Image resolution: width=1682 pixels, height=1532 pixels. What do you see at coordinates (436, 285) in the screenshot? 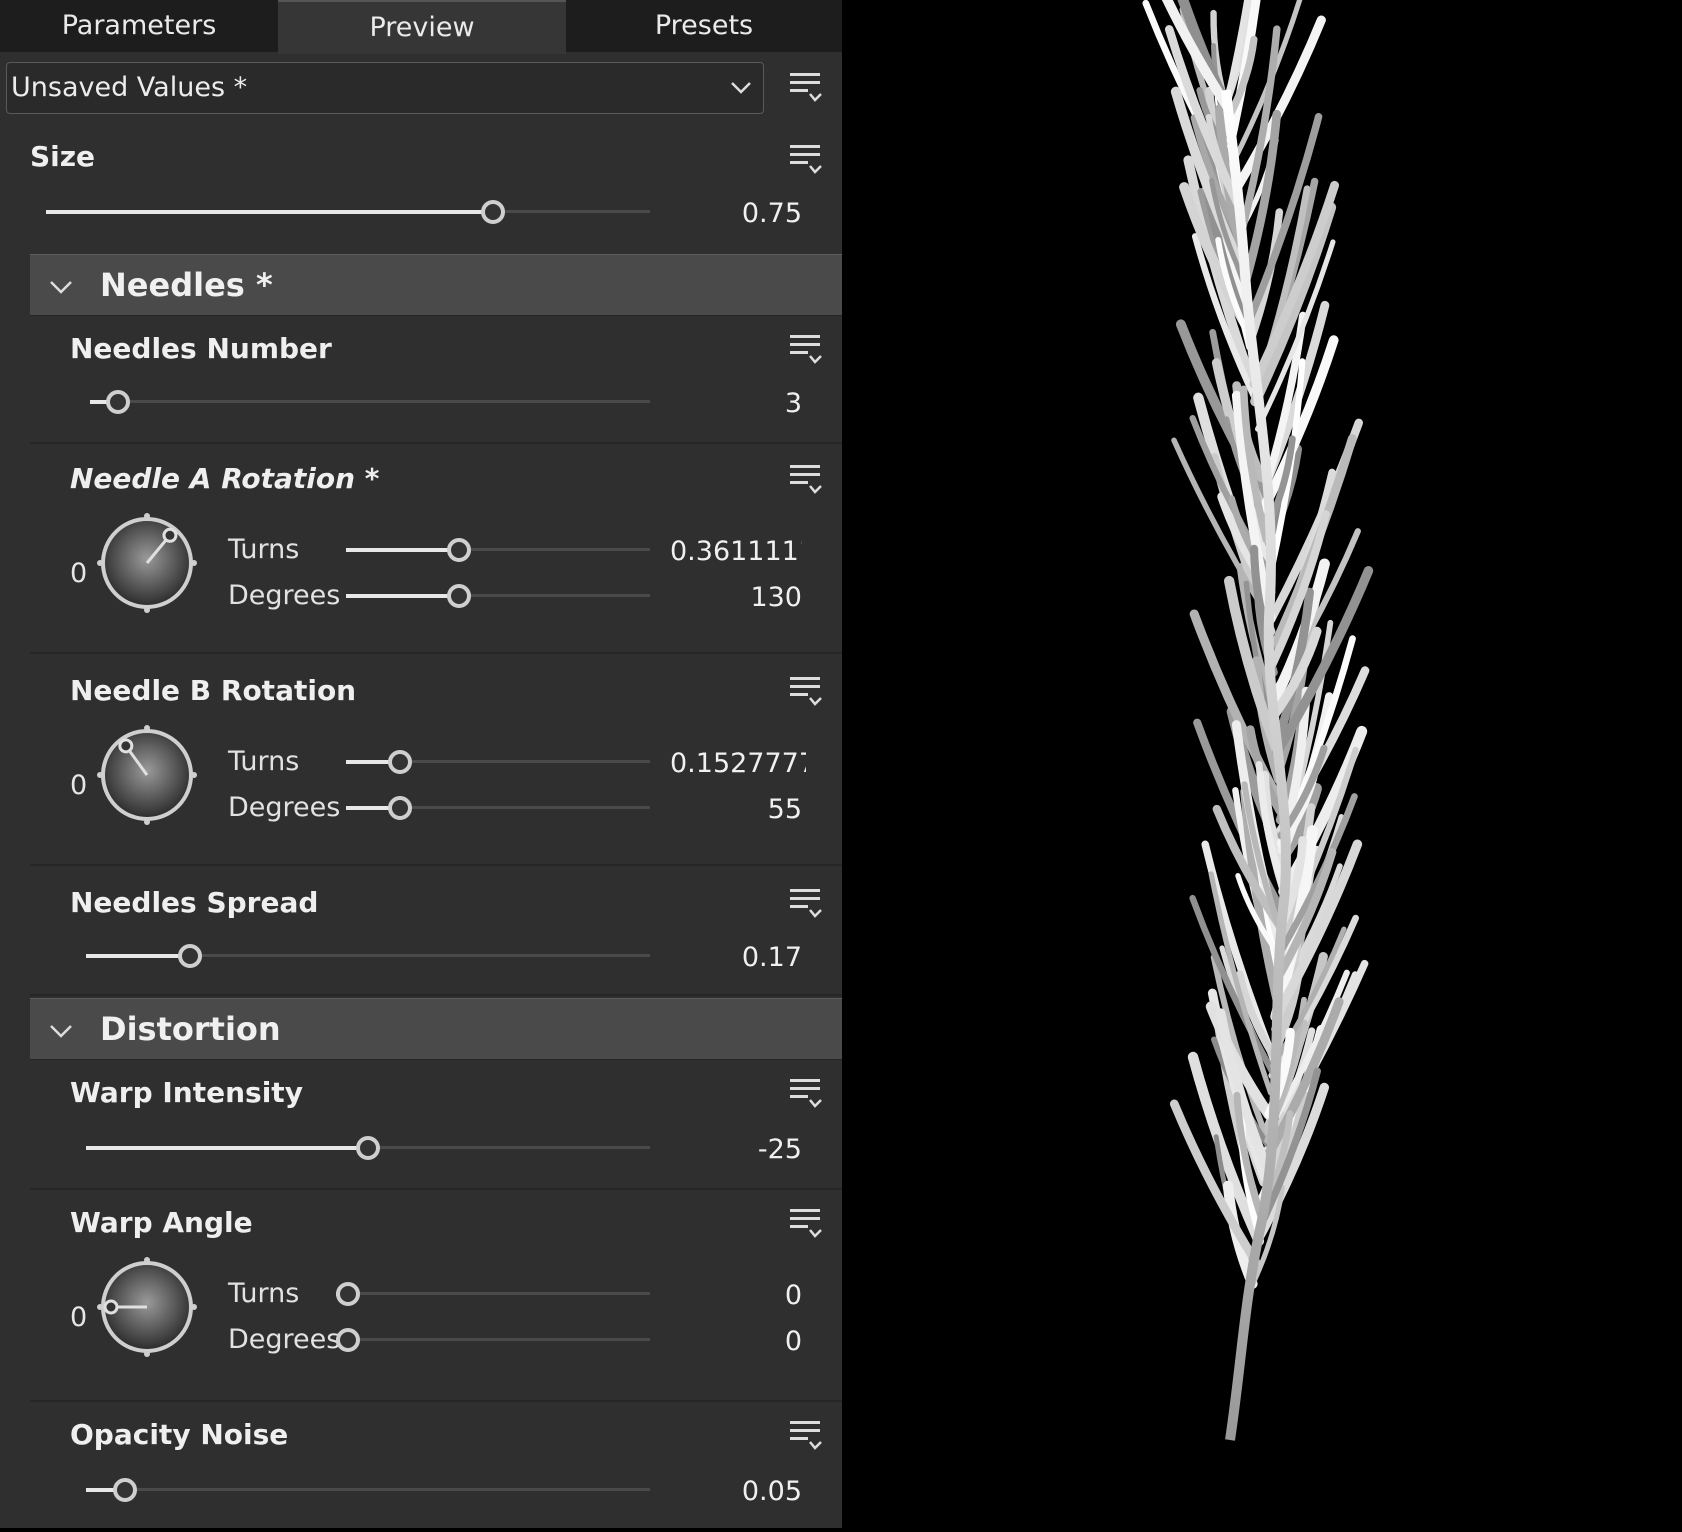
I see `section-needles-header: Needles *` at bounding box center [436, 285].